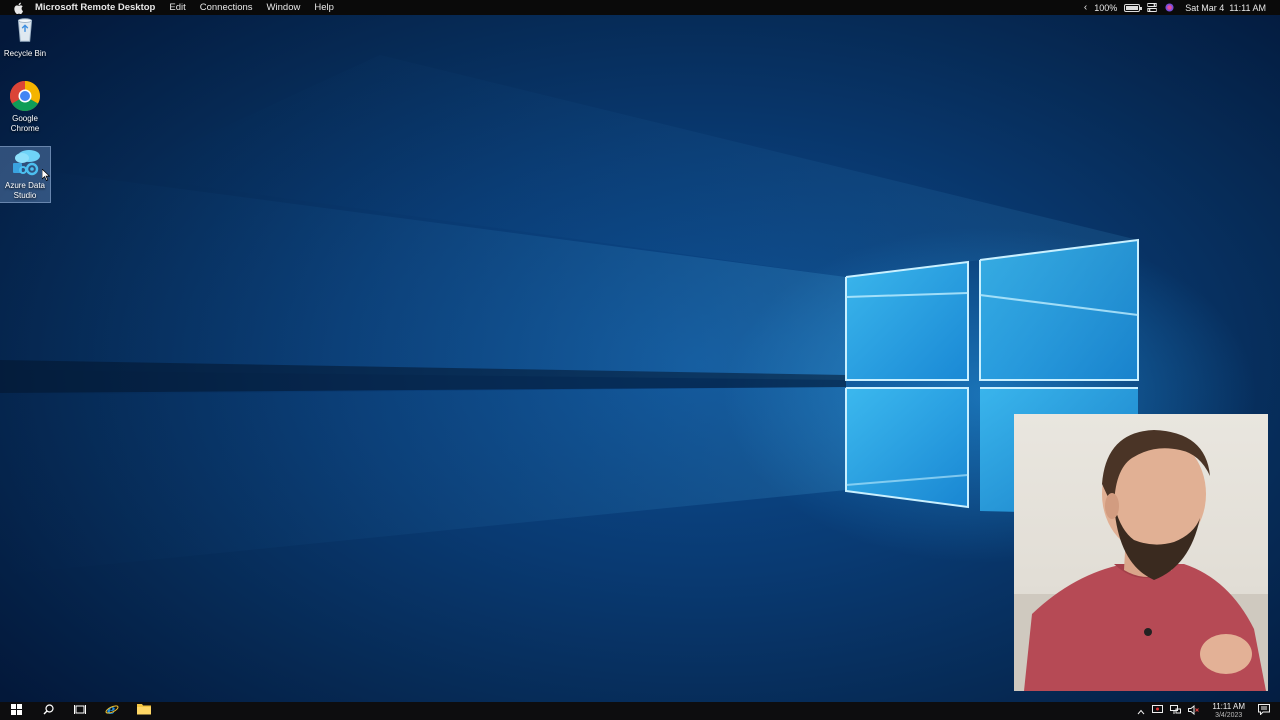 This screenshot has width=1280, height=720. I want to click on search-button, so click(48, 711).